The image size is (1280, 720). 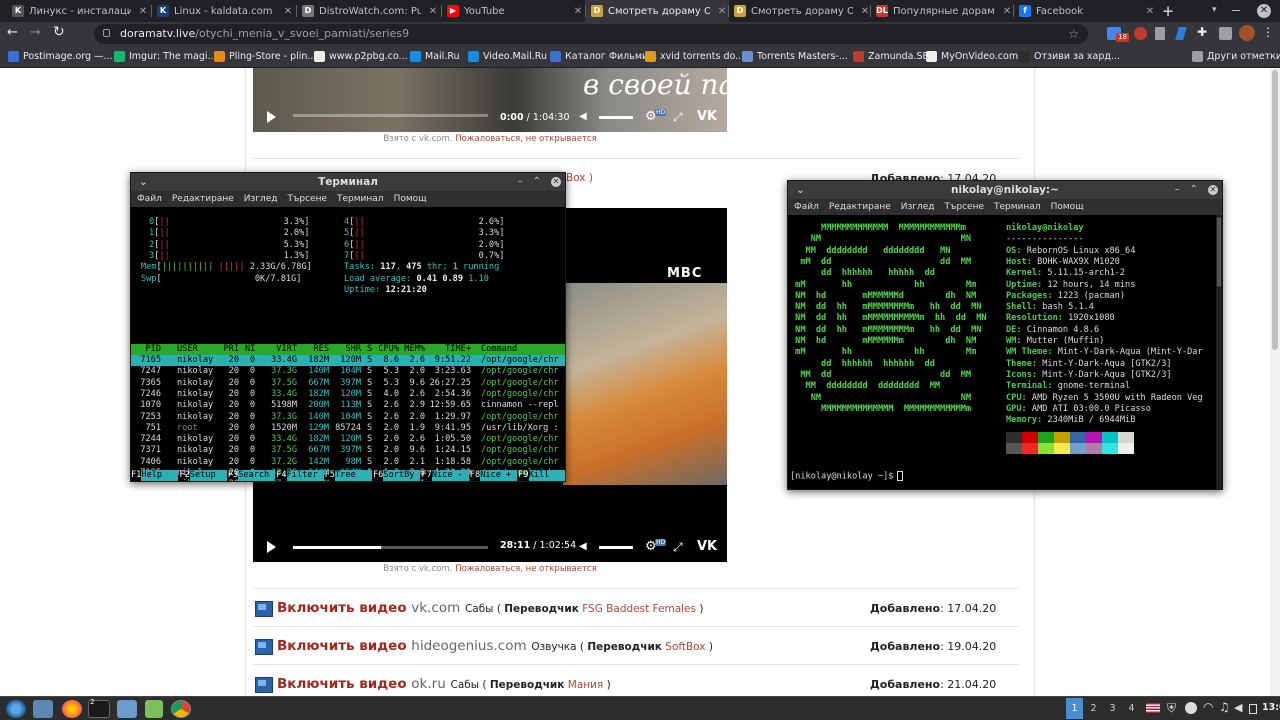 I want to click on tab-5: DСмотреть дораму Обра✕, so click(x=800, y=11).